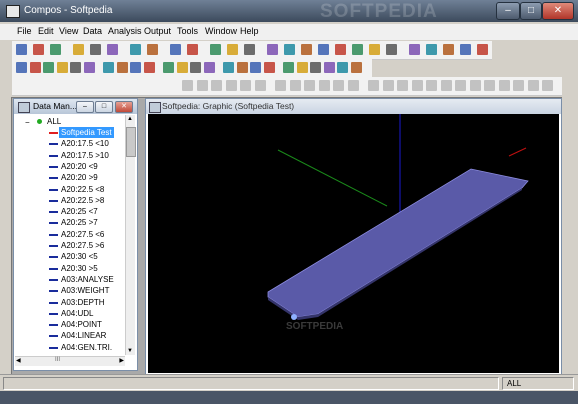 This screenshot has width=578, height=404. What do you see at coordinates (175, 49) in the screenshot?
I see `help-icon` at bounding box center [175, 49].